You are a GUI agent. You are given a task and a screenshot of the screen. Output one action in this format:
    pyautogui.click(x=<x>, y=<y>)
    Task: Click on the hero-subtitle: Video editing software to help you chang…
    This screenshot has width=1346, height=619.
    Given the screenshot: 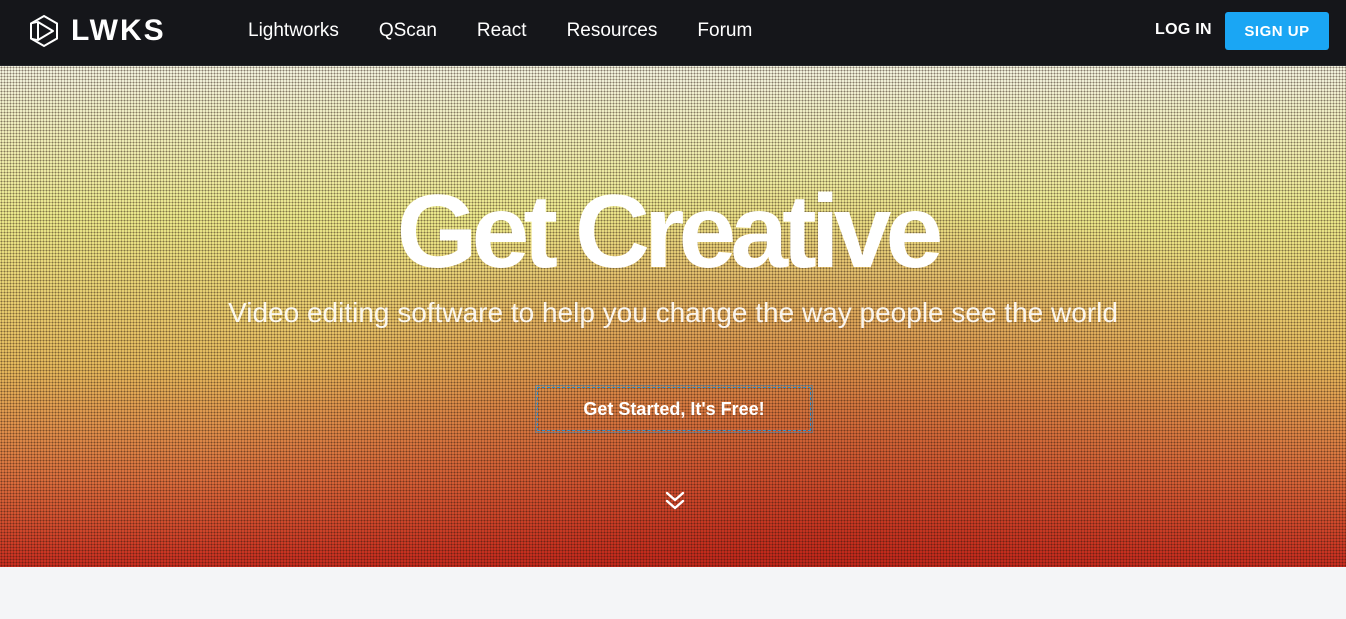 What is the action you would take?
    pyautogui.click(x=673, y=312)
    